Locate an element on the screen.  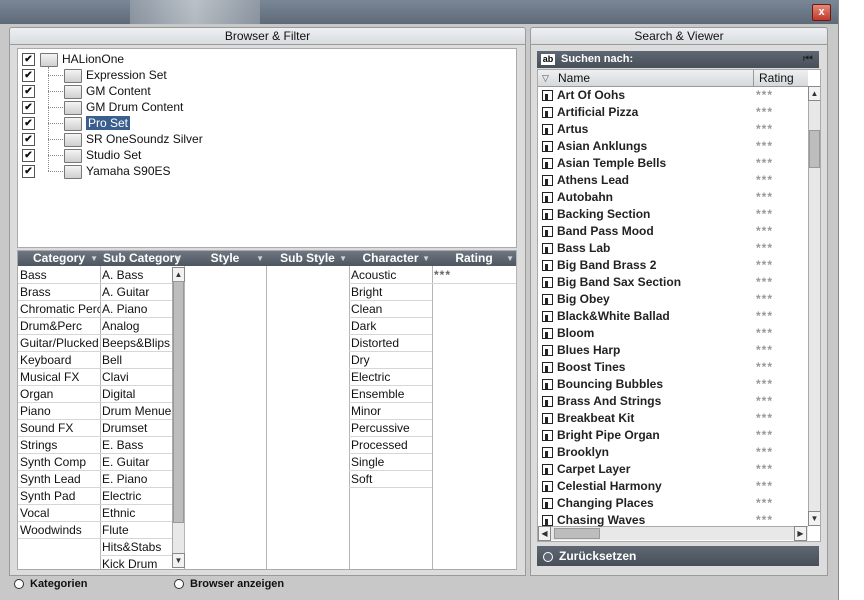
filter-item: Dry is located at coordinates (390, 360).